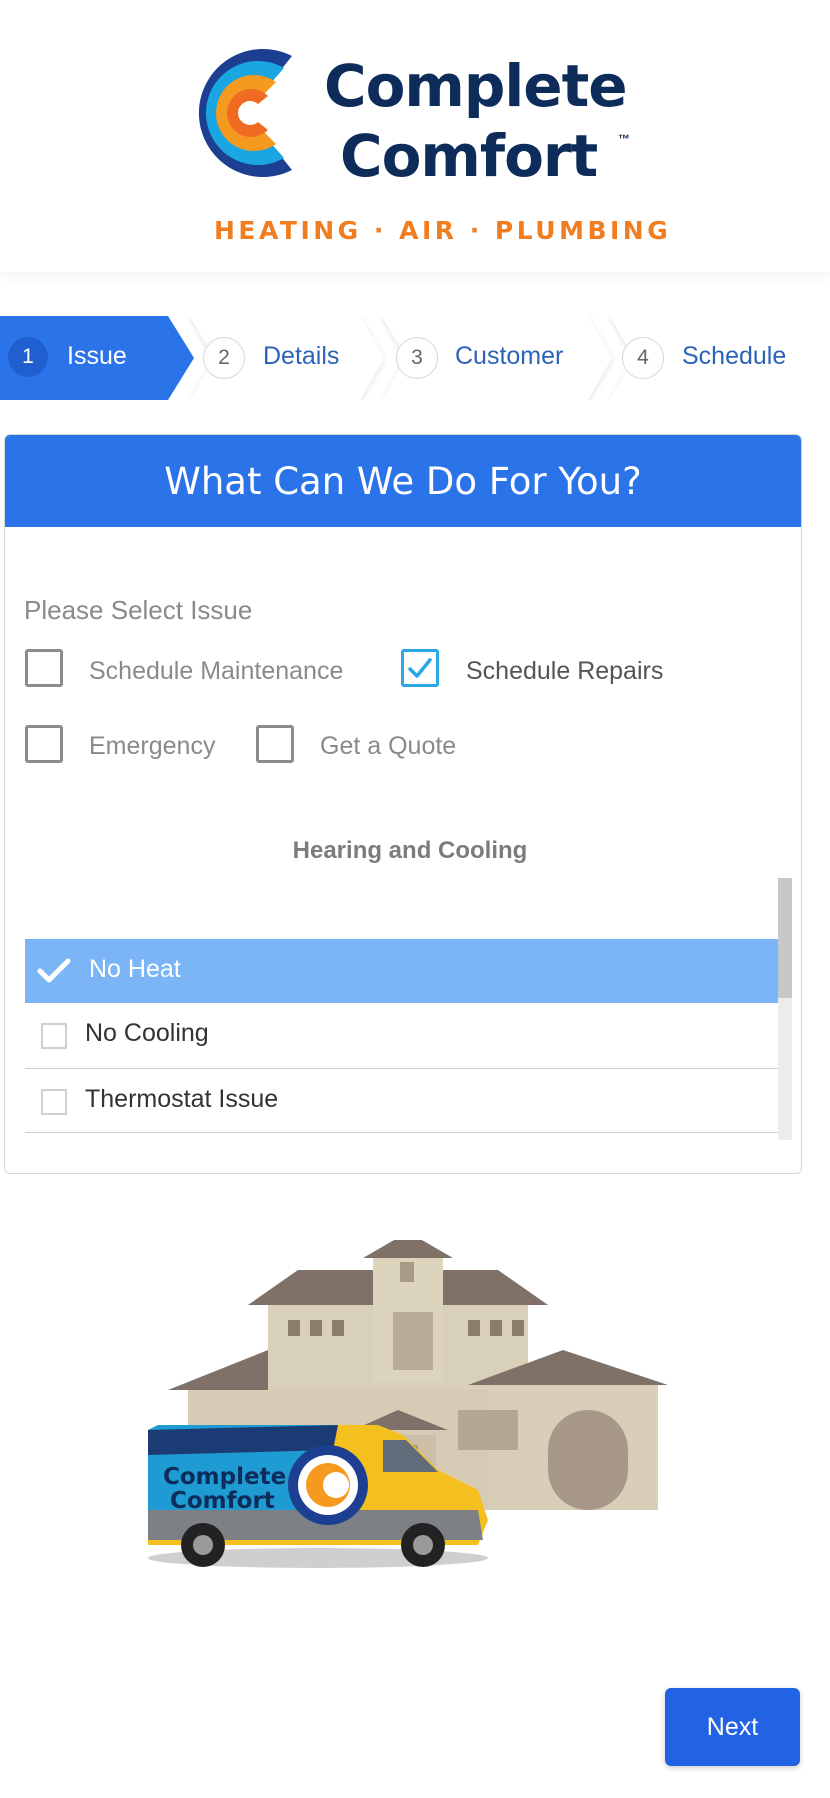 This screenshot has height=1798, width=830. I want to click on issue-list: No Heat No Cooling Thermostat Issue, so click(405, 1036).